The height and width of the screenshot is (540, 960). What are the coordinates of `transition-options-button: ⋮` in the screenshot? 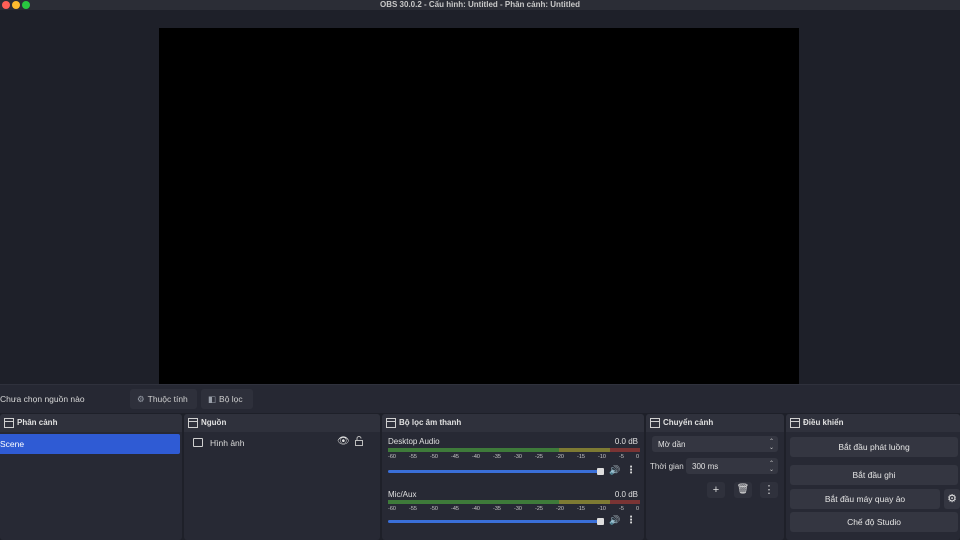 It's located at (769, 490).